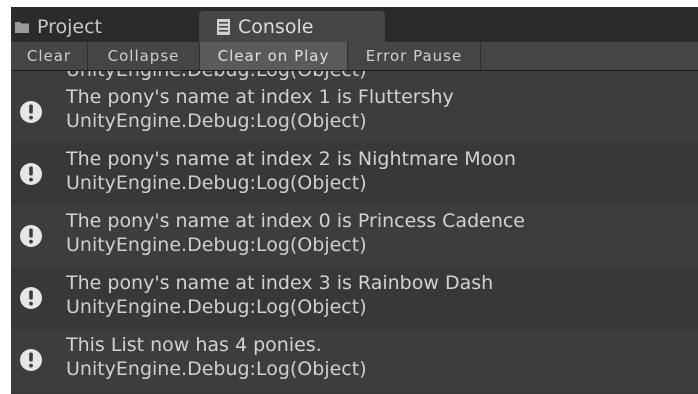 This screenshot has height=394, width=698. What do you see at coordinates (414, 56) in the screenshot?
I see `error-pause-toggle: Error Pause` at bounding box center [414, 56].